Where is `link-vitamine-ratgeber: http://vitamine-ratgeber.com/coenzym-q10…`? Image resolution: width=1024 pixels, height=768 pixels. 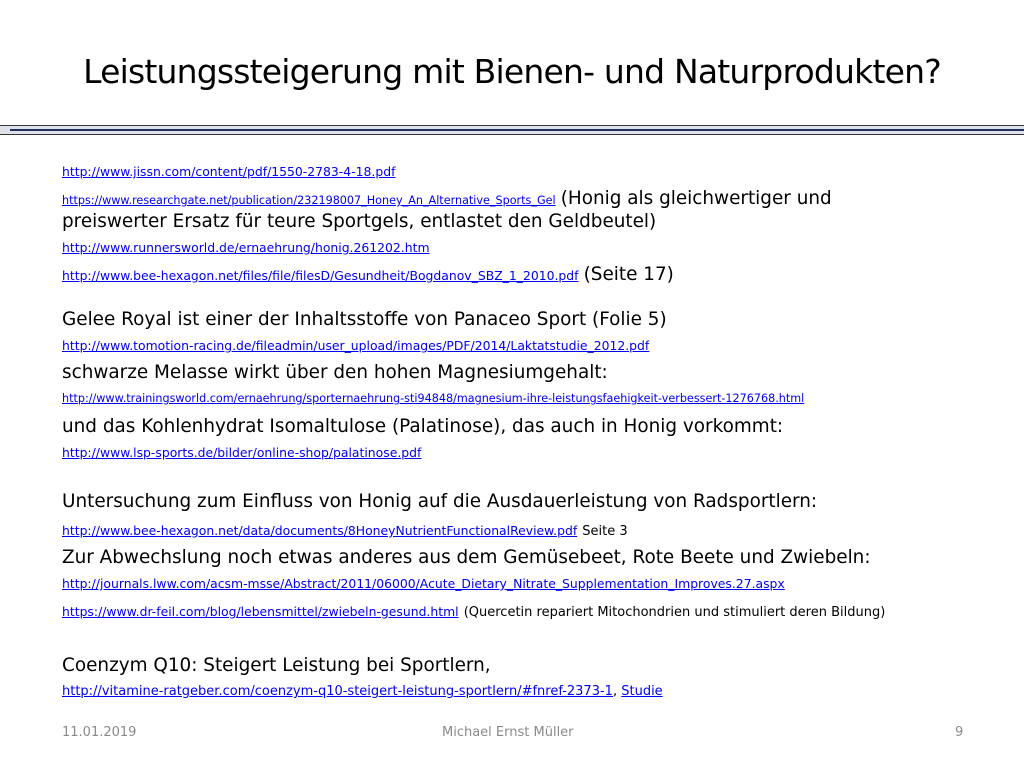
link-vitamine-ratgeber: http://vitamine-ratgeber.com/coenzym-q10… is located at coordinates (337, 691).